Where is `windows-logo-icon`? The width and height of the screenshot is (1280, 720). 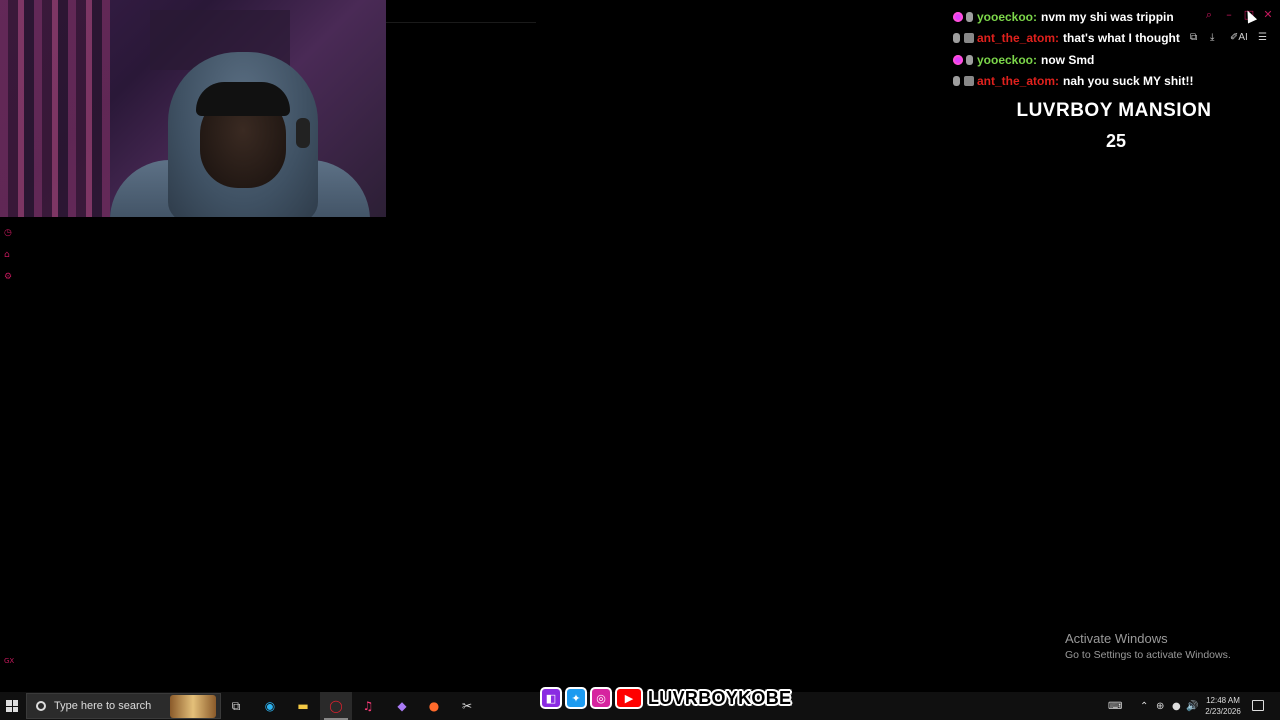 windows-logo-icon is located at coordinates (12, 706).